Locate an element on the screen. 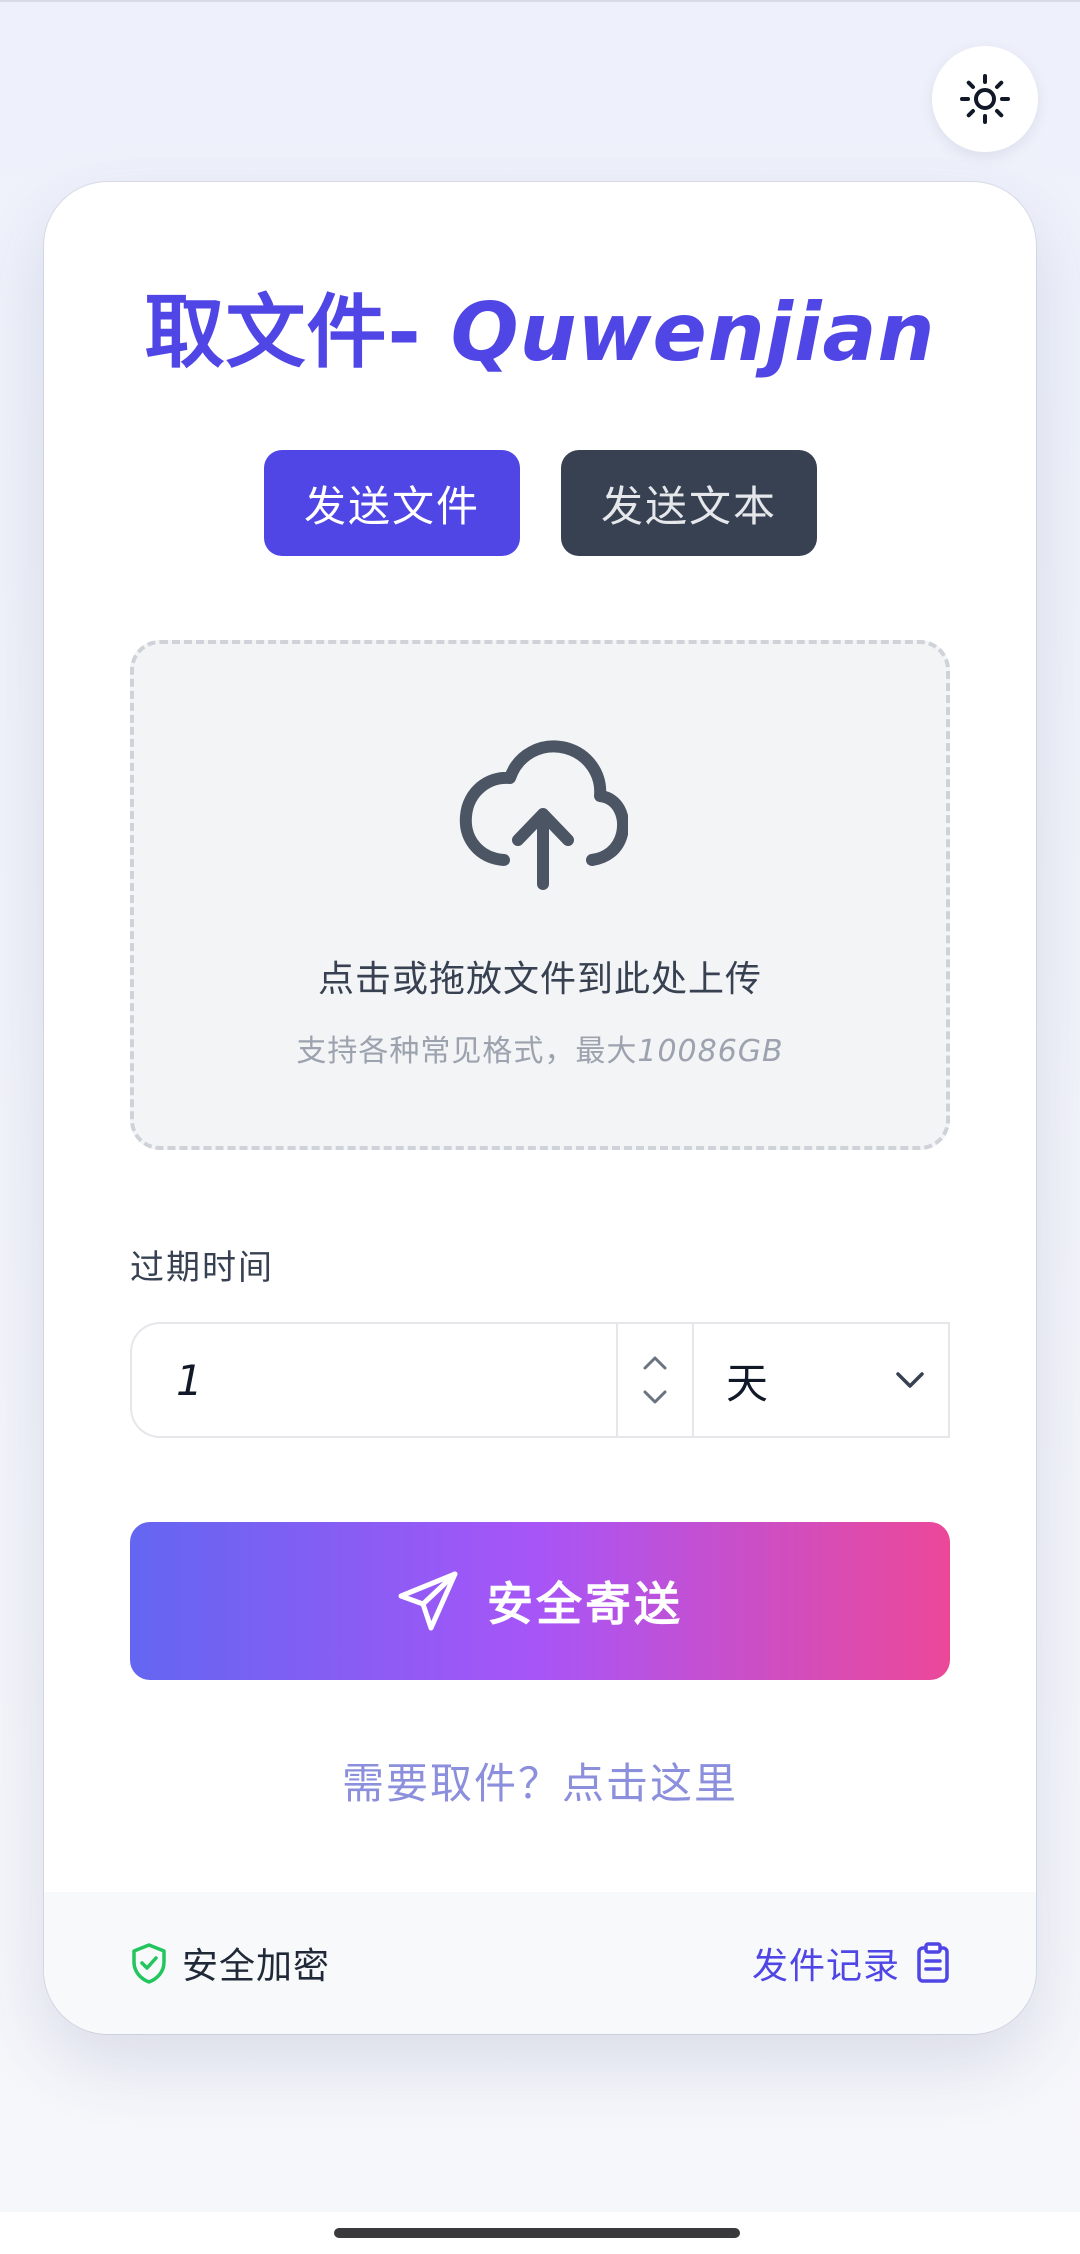  theme-toggle-button is located at coordinates (985, 99).